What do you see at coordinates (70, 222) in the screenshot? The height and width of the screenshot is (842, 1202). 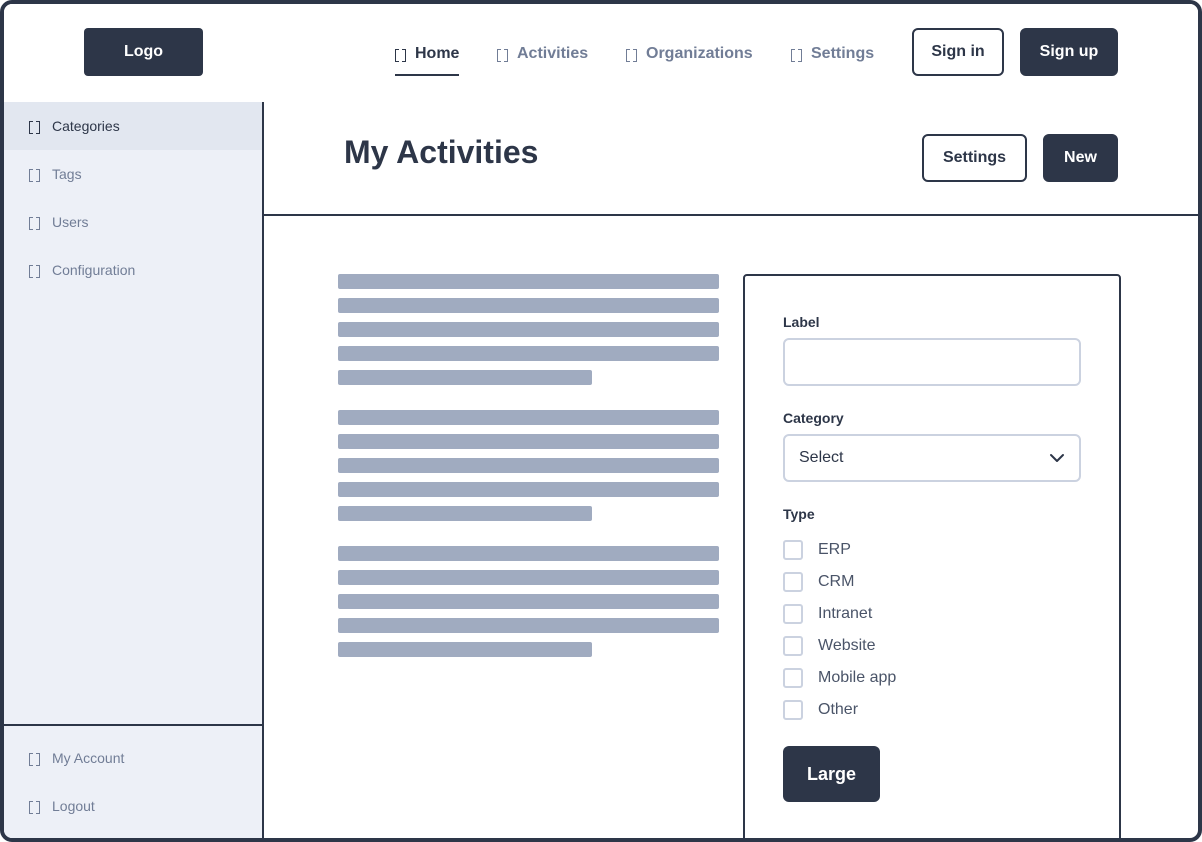 I see `sidebar-item-label: Users` at bounding box center [70, 222].